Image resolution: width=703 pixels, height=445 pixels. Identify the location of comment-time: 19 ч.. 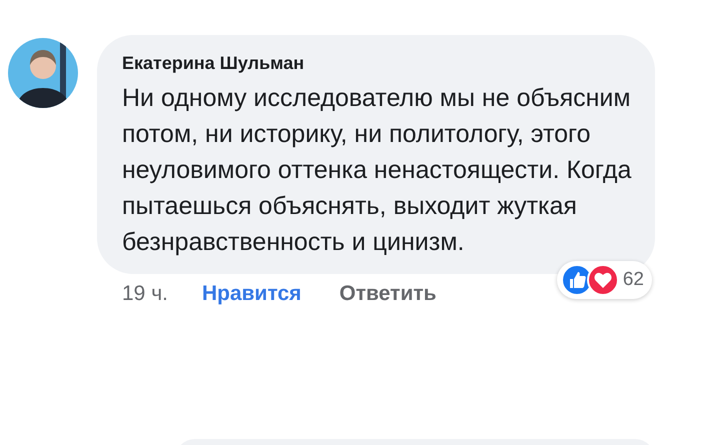
(145, 294).